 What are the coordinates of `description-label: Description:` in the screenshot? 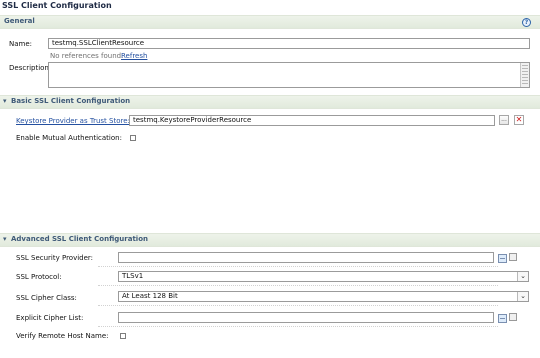 It's located at (30, 68).